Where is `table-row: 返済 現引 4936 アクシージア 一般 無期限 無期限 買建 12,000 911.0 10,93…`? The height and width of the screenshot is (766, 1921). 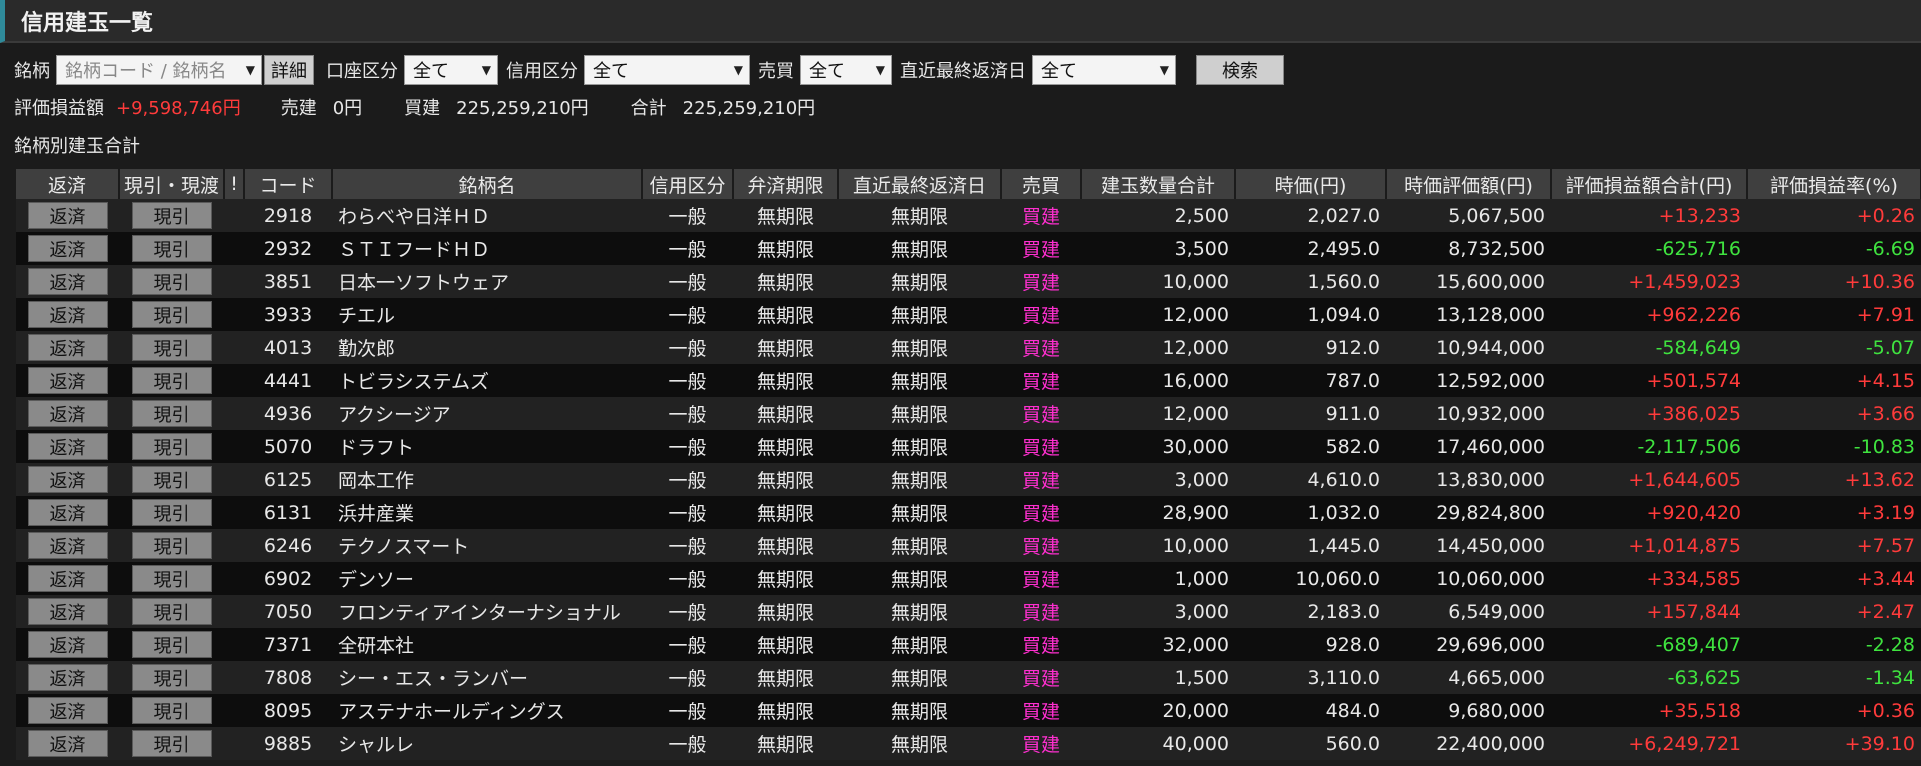 table-row: 返済 現引 4936 アクシージア 一般 無期限 無期限 買建 12,000 911.0 10,93… is located at coordinates (968, 413).